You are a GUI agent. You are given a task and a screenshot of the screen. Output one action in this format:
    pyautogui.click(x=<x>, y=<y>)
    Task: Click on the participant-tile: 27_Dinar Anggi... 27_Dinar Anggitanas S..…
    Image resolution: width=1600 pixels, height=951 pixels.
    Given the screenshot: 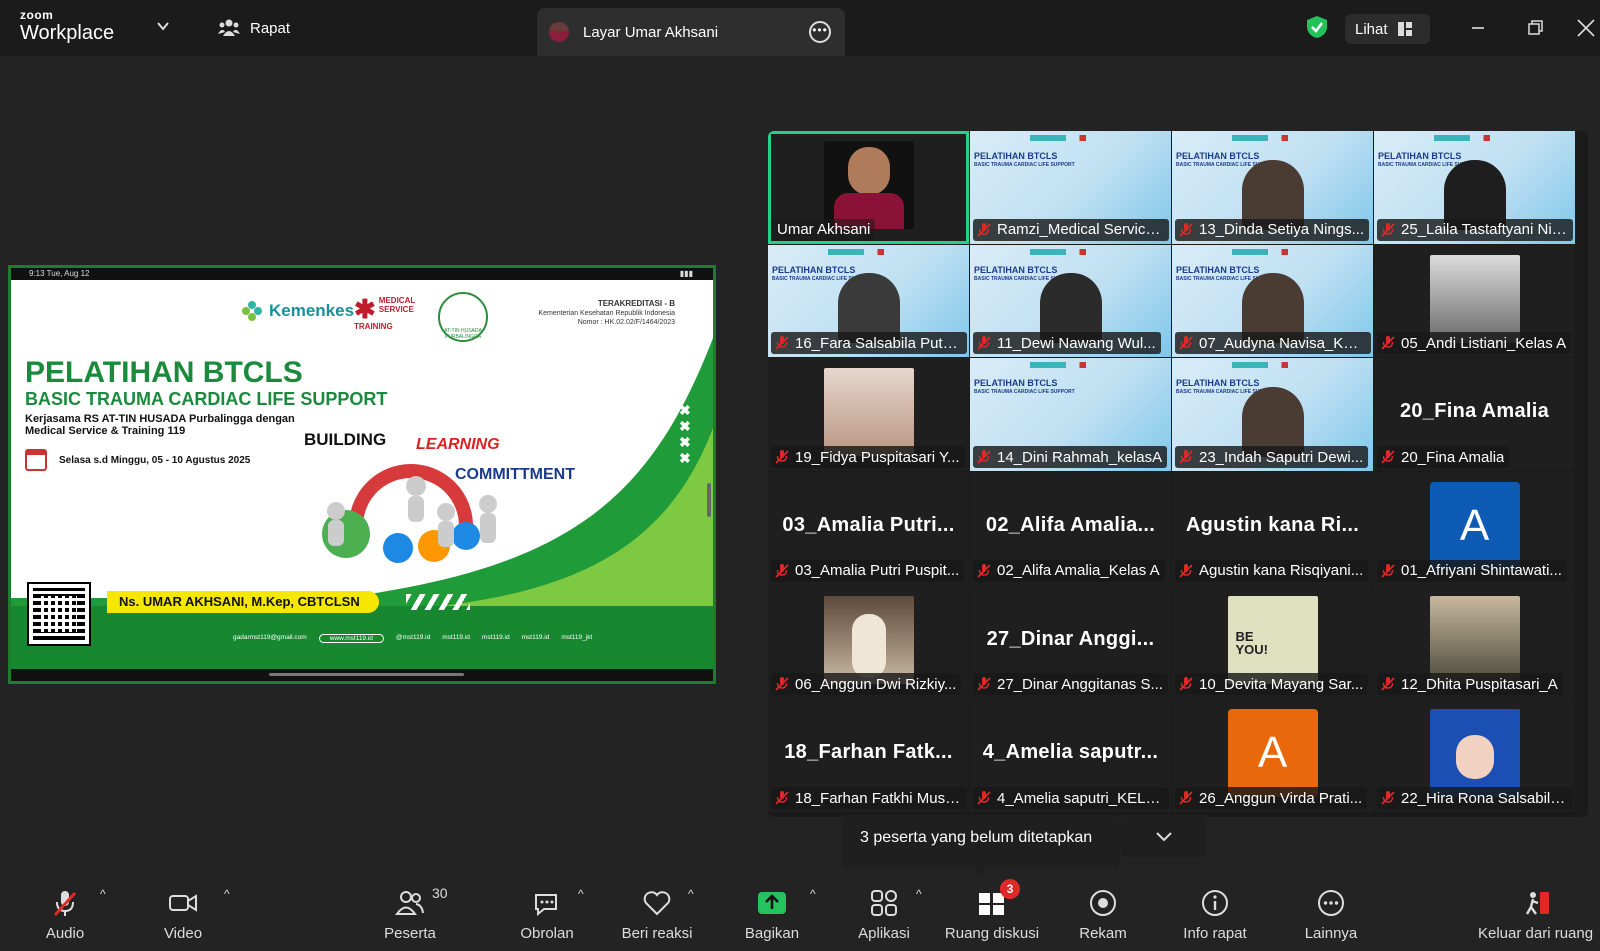 What is the action you would take?
    pyautogui.click(x=1070, y=642)
    